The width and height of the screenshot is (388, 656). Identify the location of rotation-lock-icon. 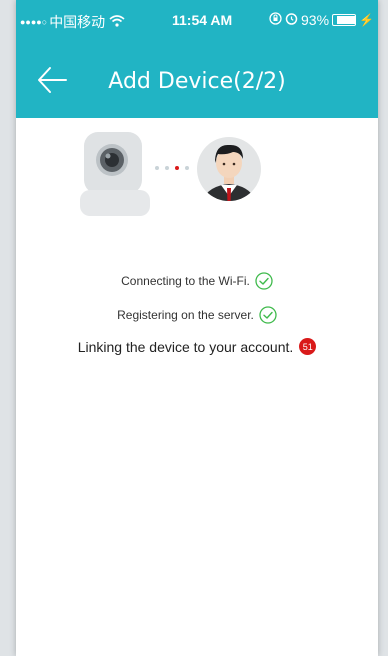
(275, 20).